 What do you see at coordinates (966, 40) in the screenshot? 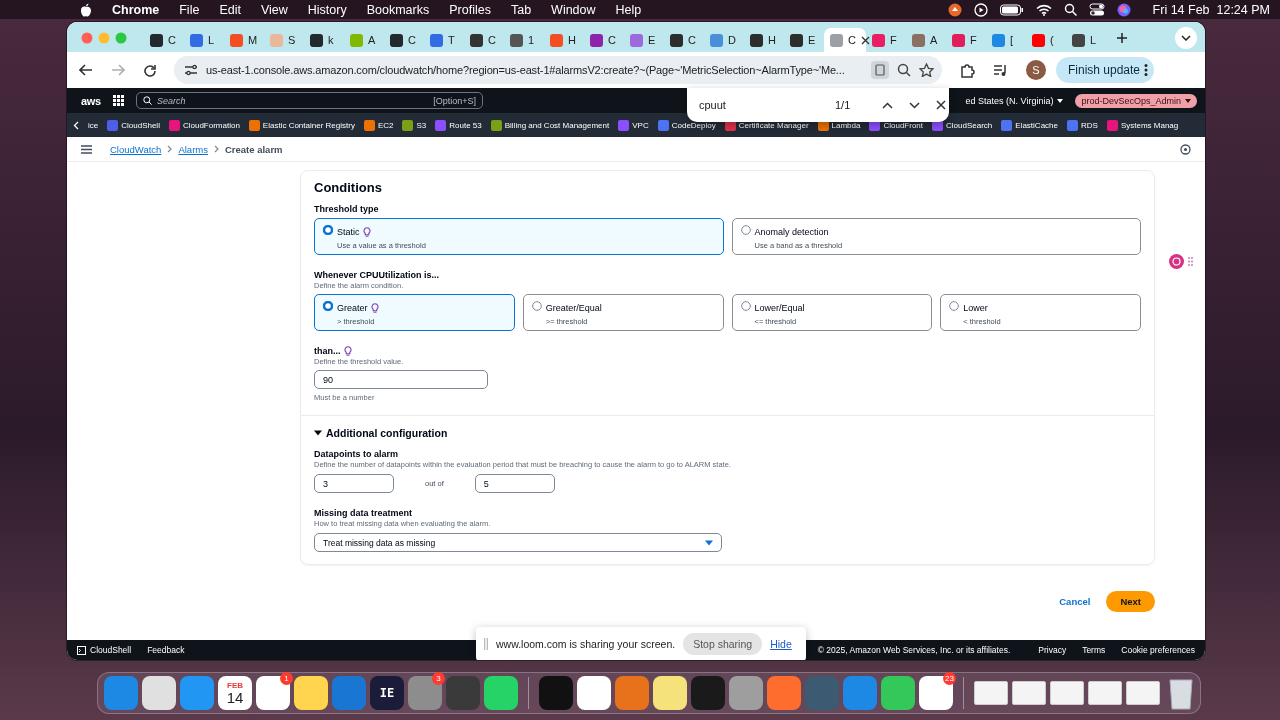
I see `browser-tab: F` at bounding box center [966, 40].